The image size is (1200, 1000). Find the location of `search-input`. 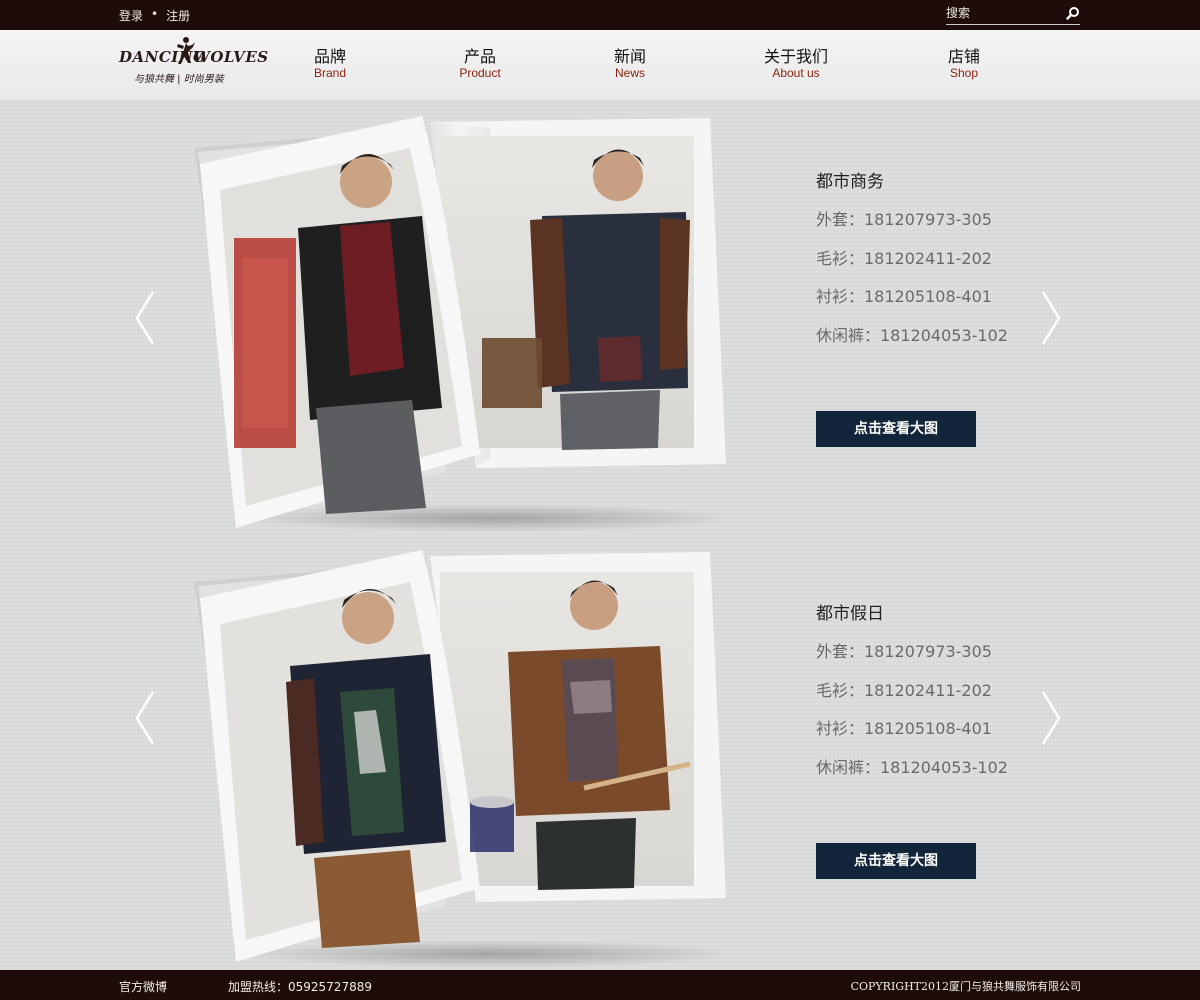

search-input is located at coordinates (1001, 13).